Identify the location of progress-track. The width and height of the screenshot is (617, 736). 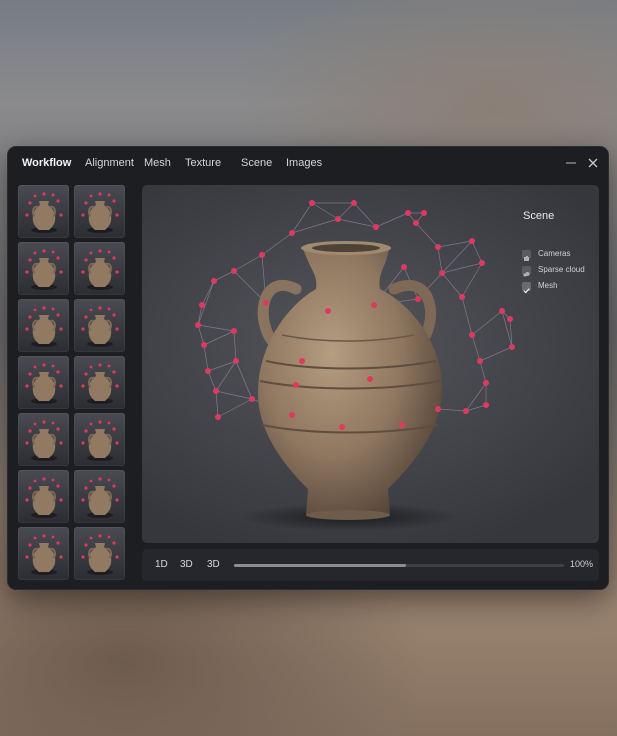
(399, 565).